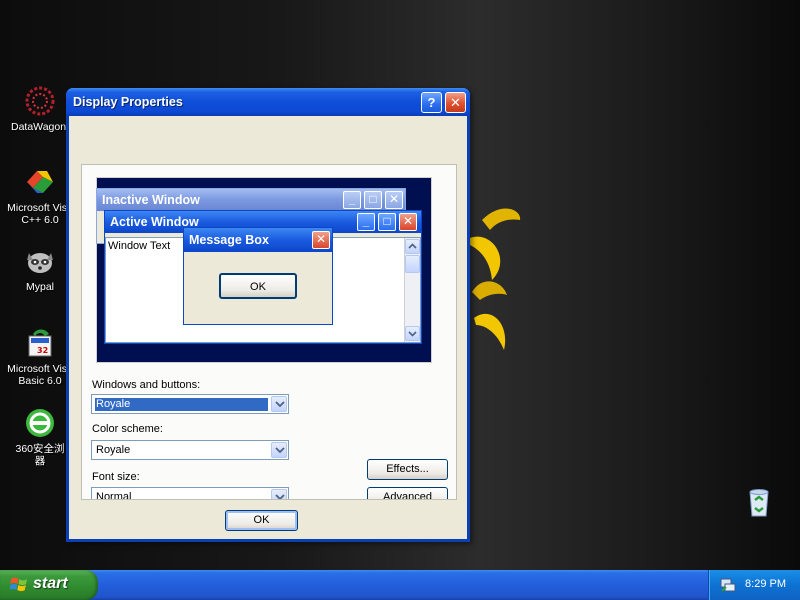 This screenshot has width=800, height=600. I want to click on raccoon-icon, so click(40, 263).